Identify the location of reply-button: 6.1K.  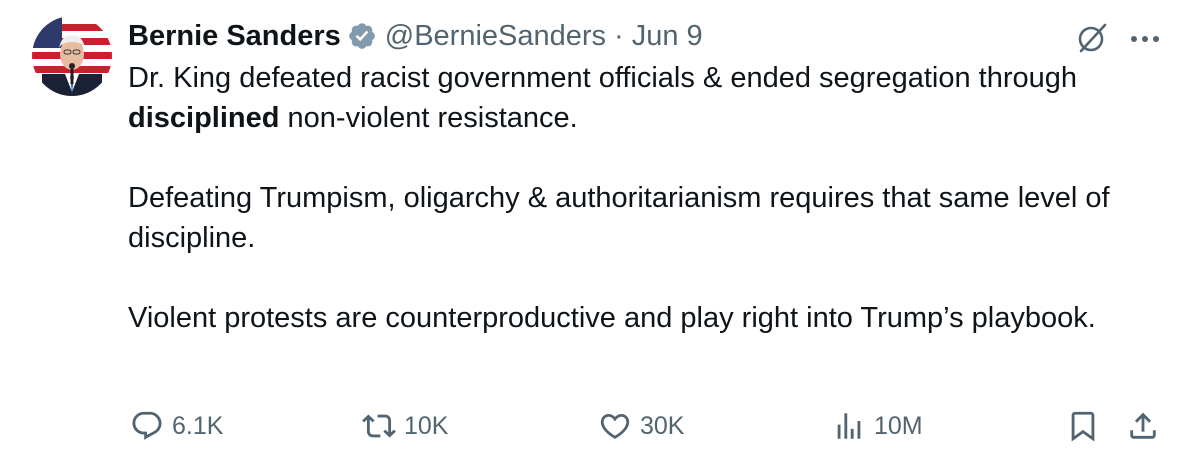
(176, 426).